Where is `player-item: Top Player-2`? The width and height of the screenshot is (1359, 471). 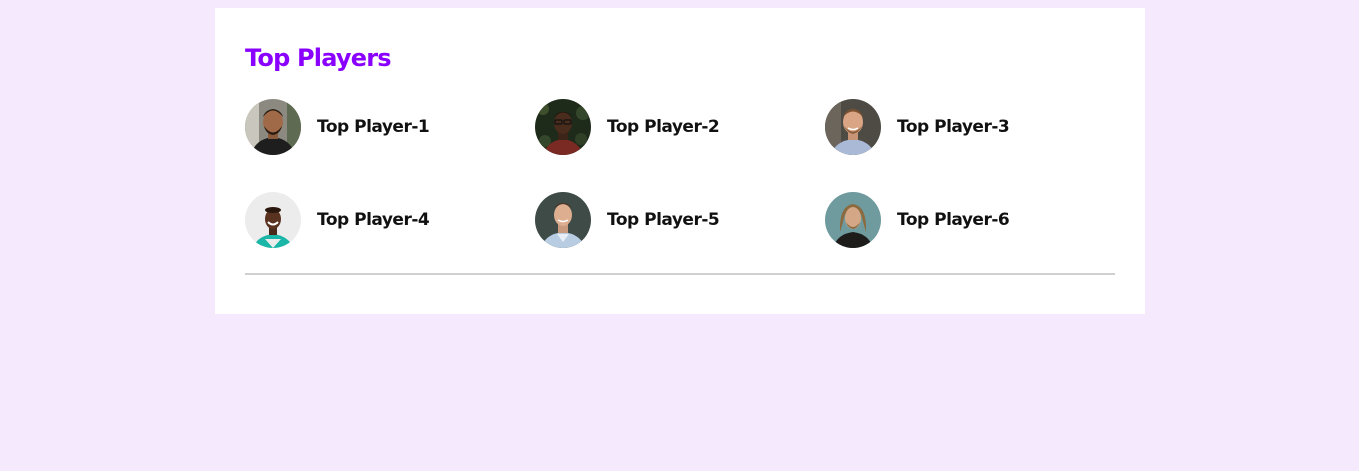 player-item: Top Player-2 is located at coordinates (680, 127).